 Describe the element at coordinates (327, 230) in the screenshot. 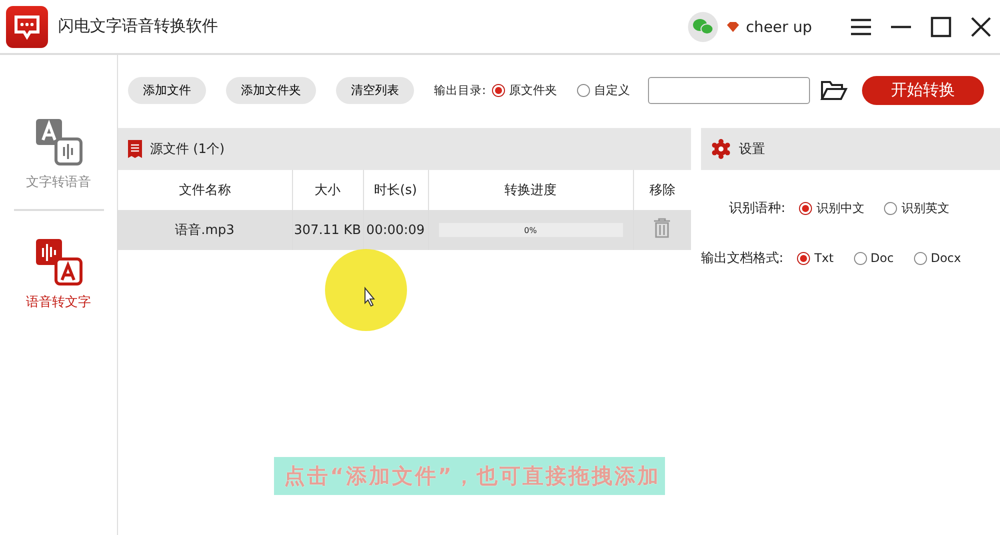

I see `table-cell: 307.11 KB` at that location.